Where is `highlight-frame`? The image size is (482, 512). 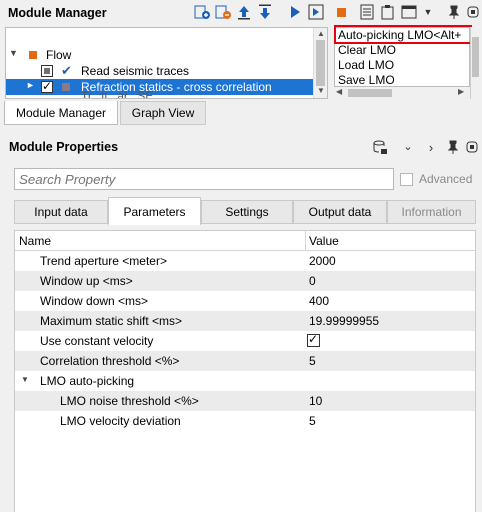
highlight-frame is located at coordinates (403, 34).